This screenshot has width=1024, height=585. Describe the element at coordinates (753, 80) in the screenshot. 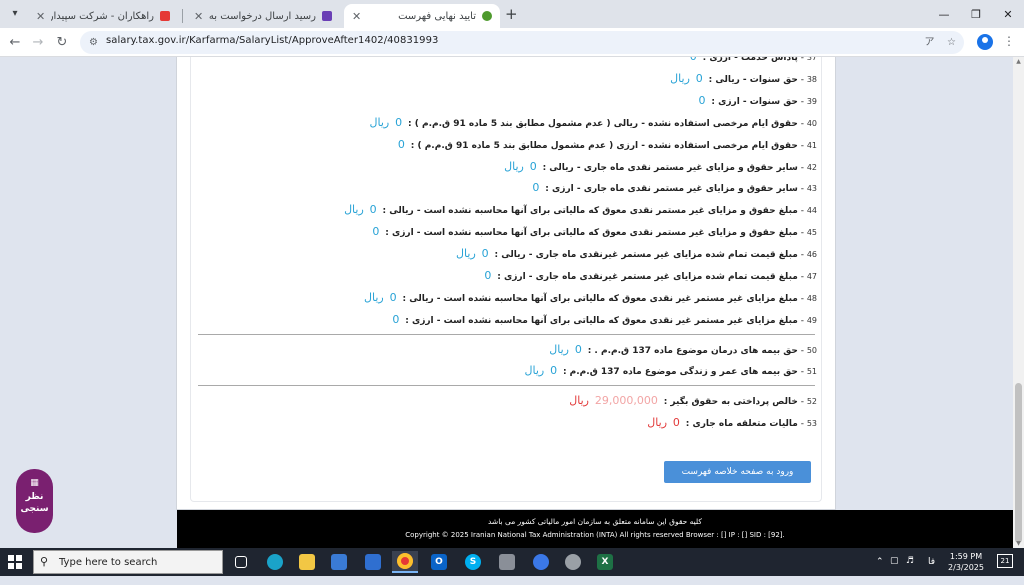

I see `row-label: حق سنوات - ریالی :` at that location.